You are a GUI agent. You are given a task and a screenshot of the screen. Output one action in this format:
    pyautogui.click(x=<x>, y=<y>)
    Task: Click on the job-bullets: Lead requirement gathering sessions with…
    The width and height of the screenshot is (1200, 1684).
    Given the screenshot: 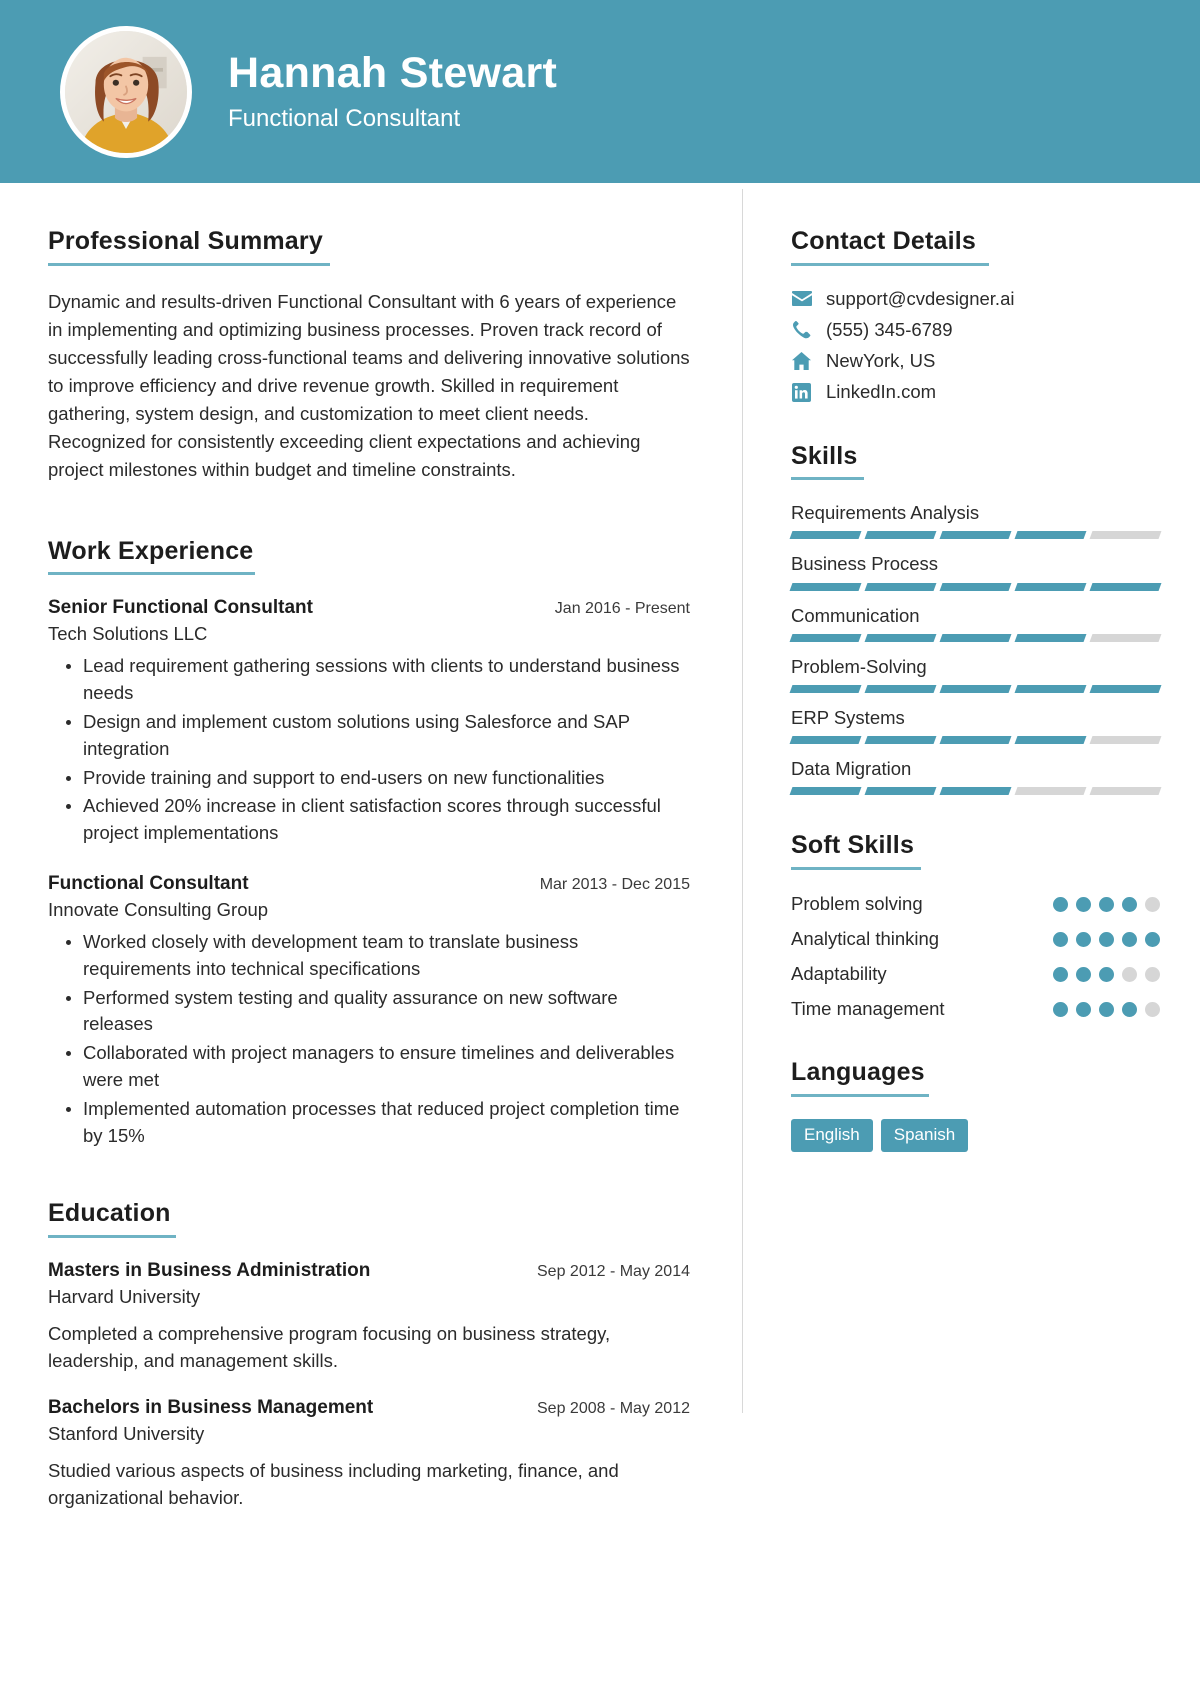 What is the action you would take?
    pyautogui.click(x=369, y=750)
    